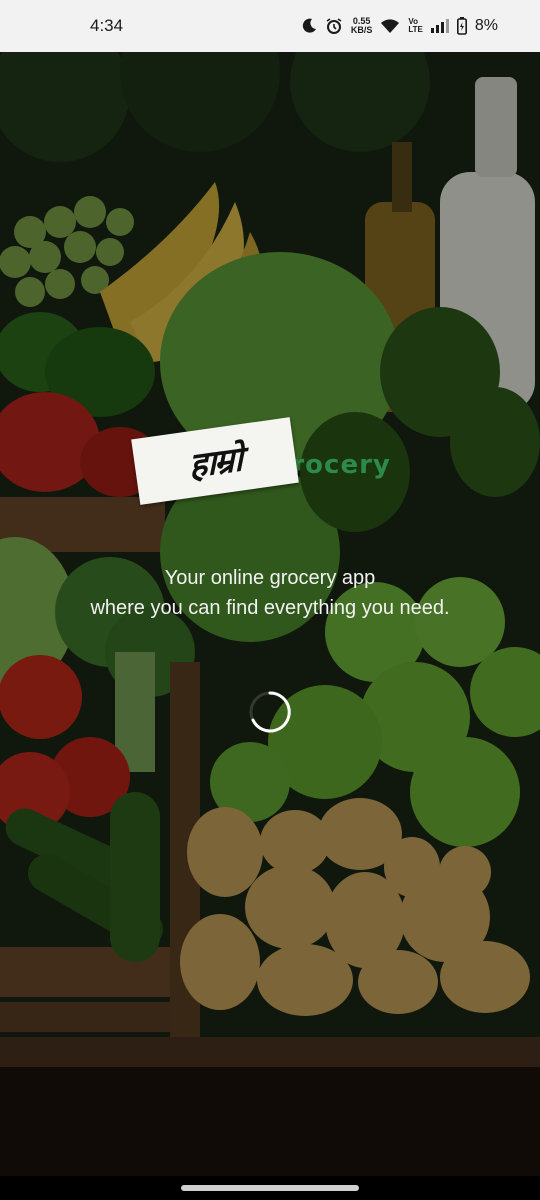 The height and width of the screenshot is (1200, 540). I want to click on app-logo: हाम्रो Grocery, so click(261, 461).